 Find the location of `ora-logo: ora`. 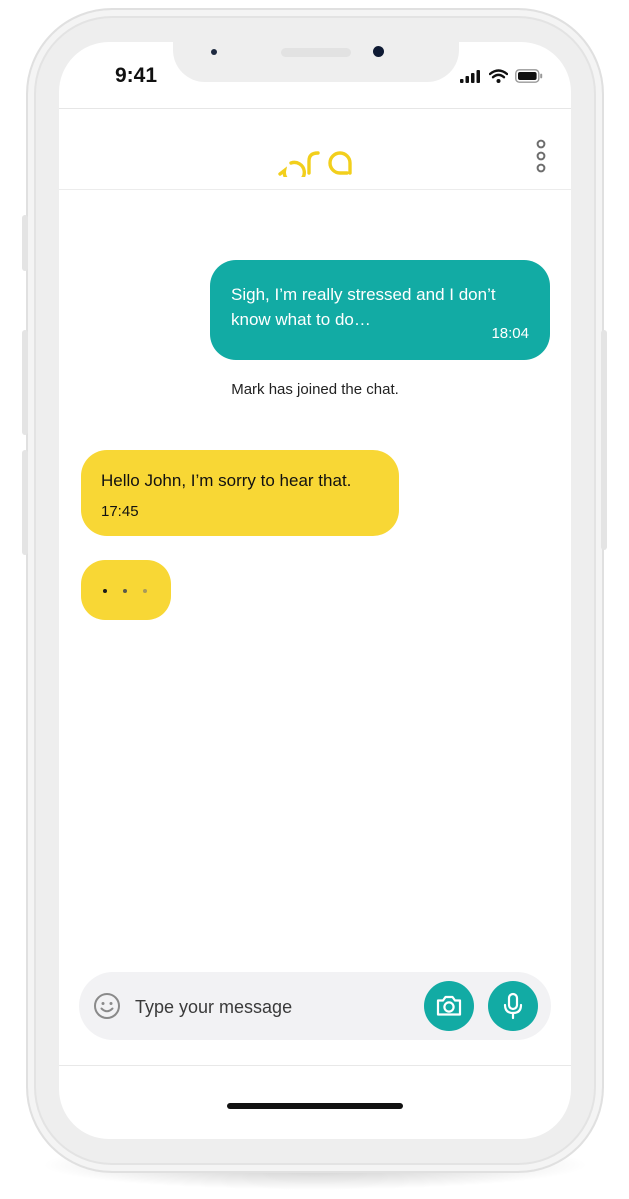

ora-logo: ora is located at coordinates (315, 164).